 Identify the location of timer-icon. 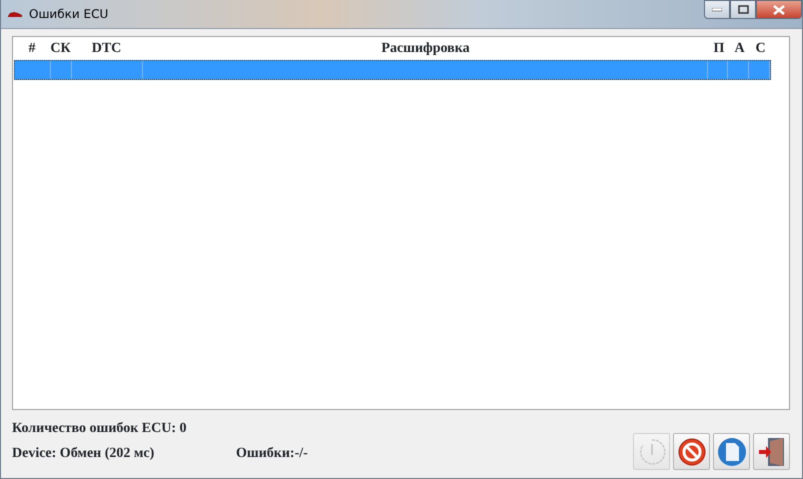
(652, 451).